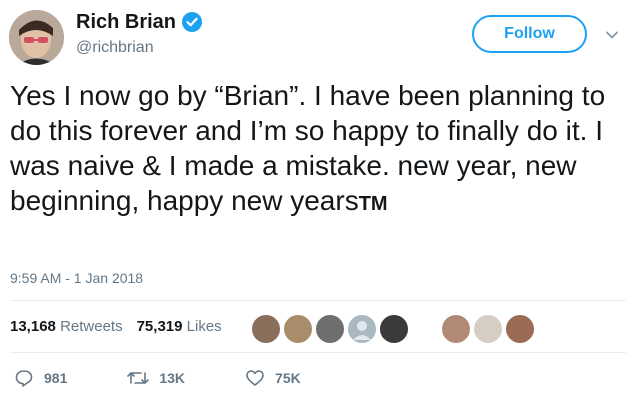 The image size is (636, 406). What do you see at coordinates (40, 378) in the screenshot?
I see `reply-button: 981` at bounding box center [40, 378].